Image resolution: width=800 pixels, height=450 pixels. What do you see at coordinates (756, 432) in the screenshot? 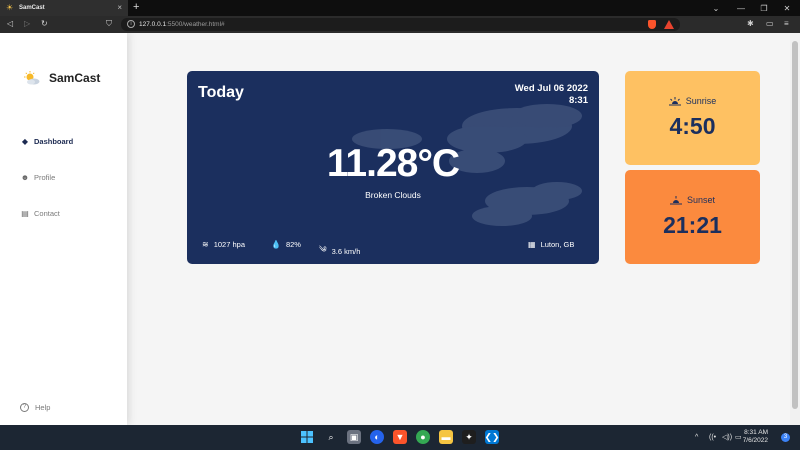
I see `clock-time: 8:31 AM` at bounding box center [756, 432].